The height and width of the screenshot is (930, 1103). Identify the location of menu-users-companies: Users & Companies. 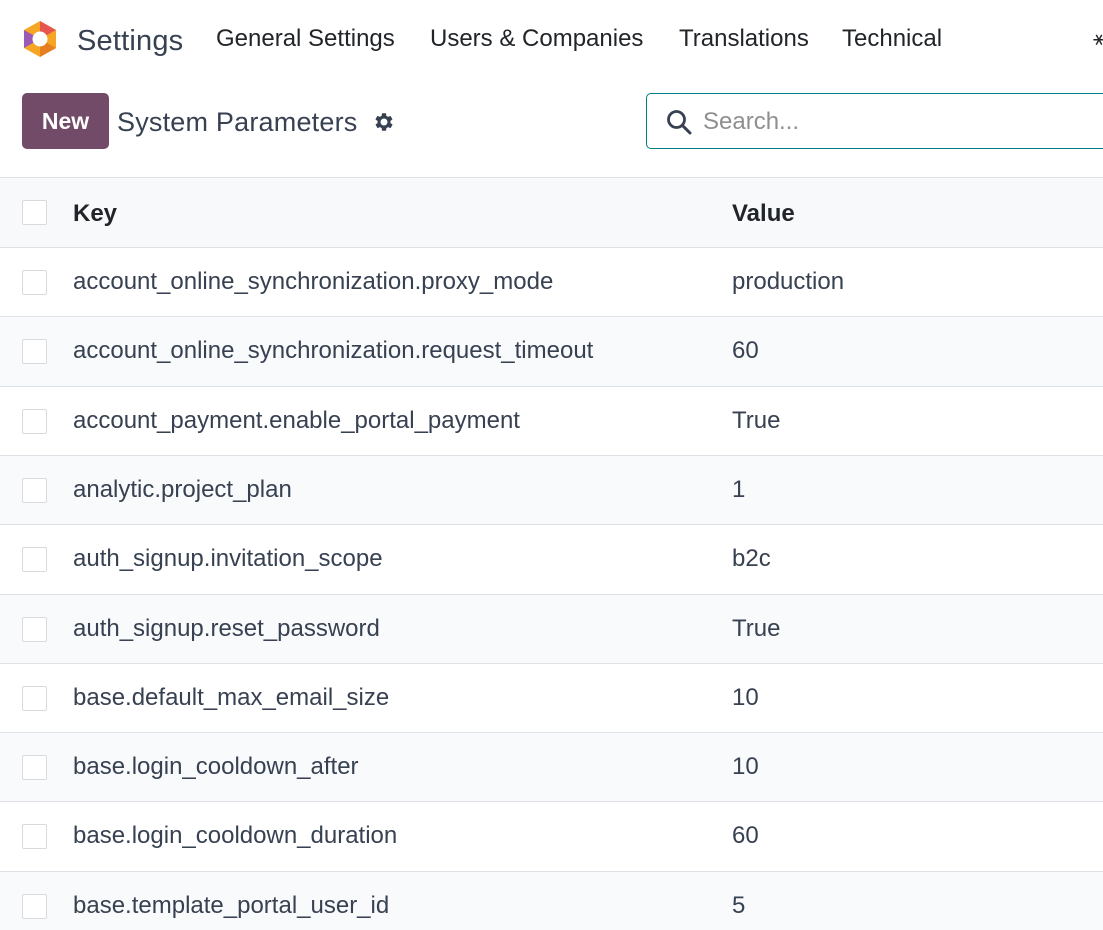
(536, 39).